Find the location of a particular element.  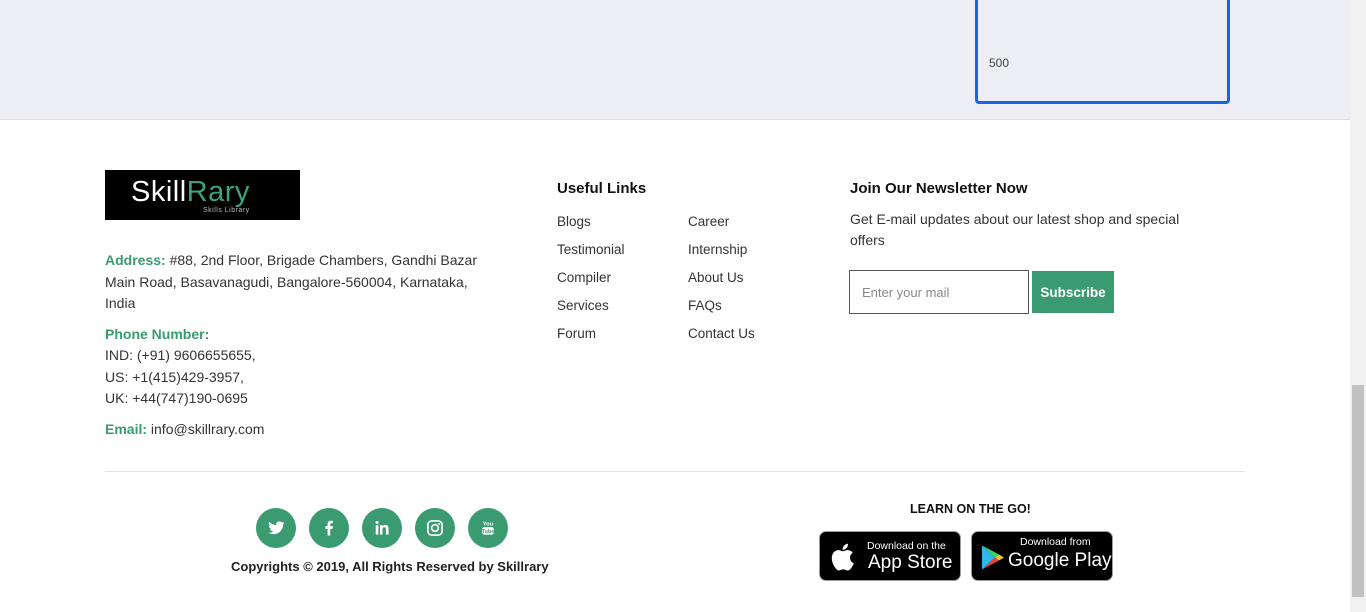

youtube-icon: YouTube is located at coordinates (488, 529).